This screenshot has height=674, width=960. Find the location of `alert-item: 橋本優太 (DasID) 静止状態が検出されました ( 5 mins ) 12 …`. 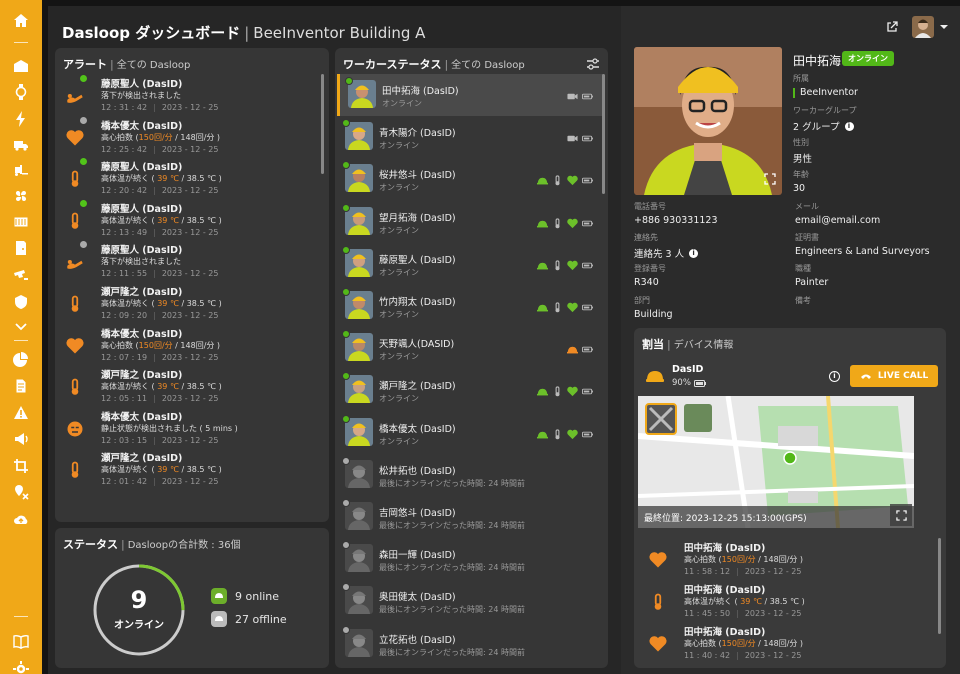

alert-item: 橋本優太 (DasID) 静止状態が検出されました ( 5 mins ) 12 … is located at coordinates (190, 430).